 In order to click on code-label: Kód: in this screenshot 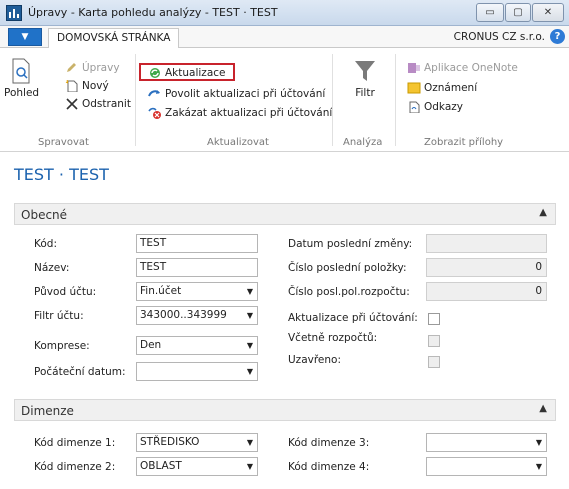, I will do `click(45, 244)`.